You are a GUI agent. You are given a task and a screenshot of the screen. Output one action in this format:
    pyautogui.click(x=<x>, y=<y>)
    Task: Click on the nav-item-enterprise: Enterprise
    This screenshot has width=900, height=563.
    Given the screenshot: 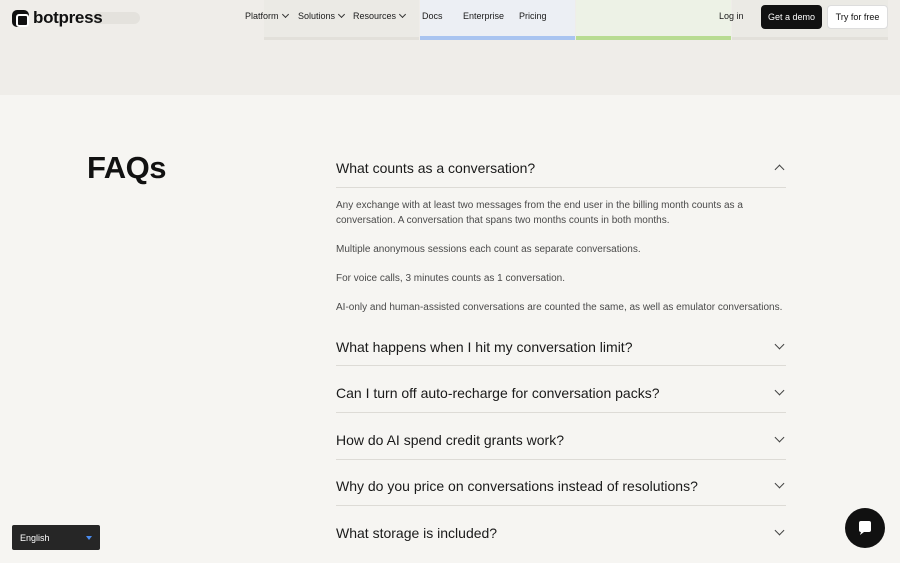 What is the action you would take?
    pyautogui.click(x=483, y=16)
    